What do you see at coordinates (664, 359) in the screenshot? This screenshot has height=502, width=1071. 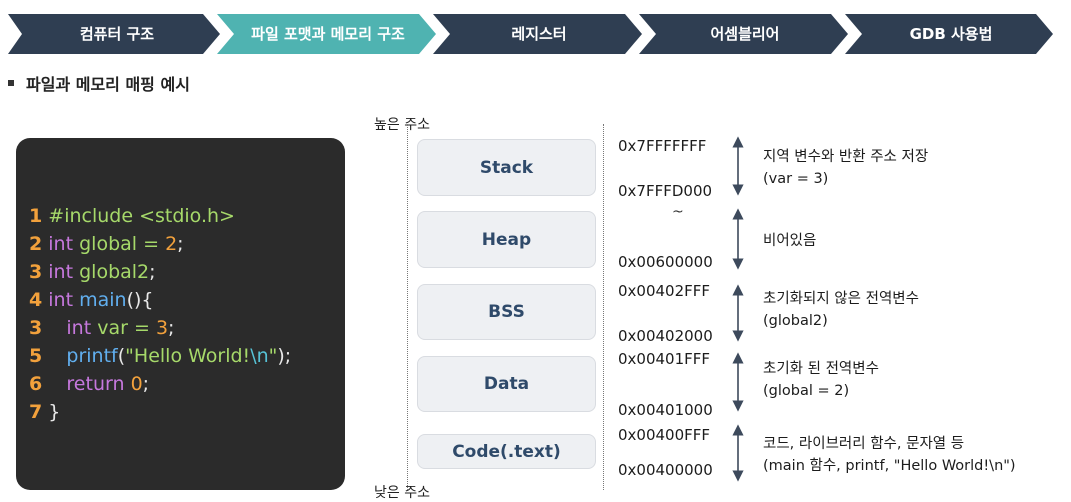 I see `address-data-top: 0x00401FFF` at bounding box center [664, 359].